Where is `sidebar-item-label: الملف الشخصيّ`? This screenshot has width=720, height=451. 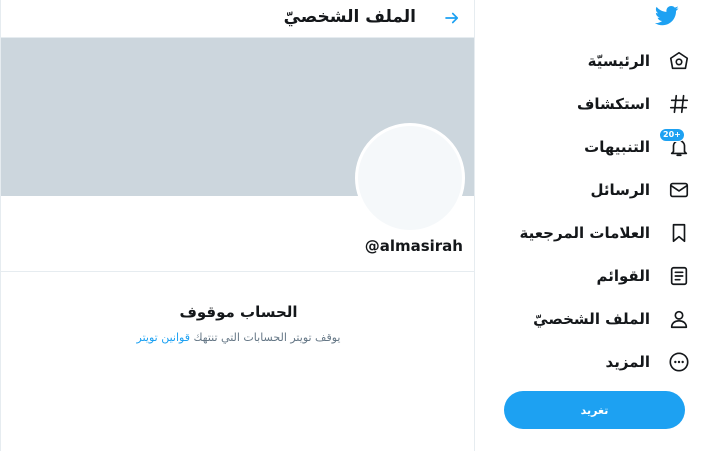
sidebar-item-label: الملف الشخصيّ is located at coordinates (591, 319).